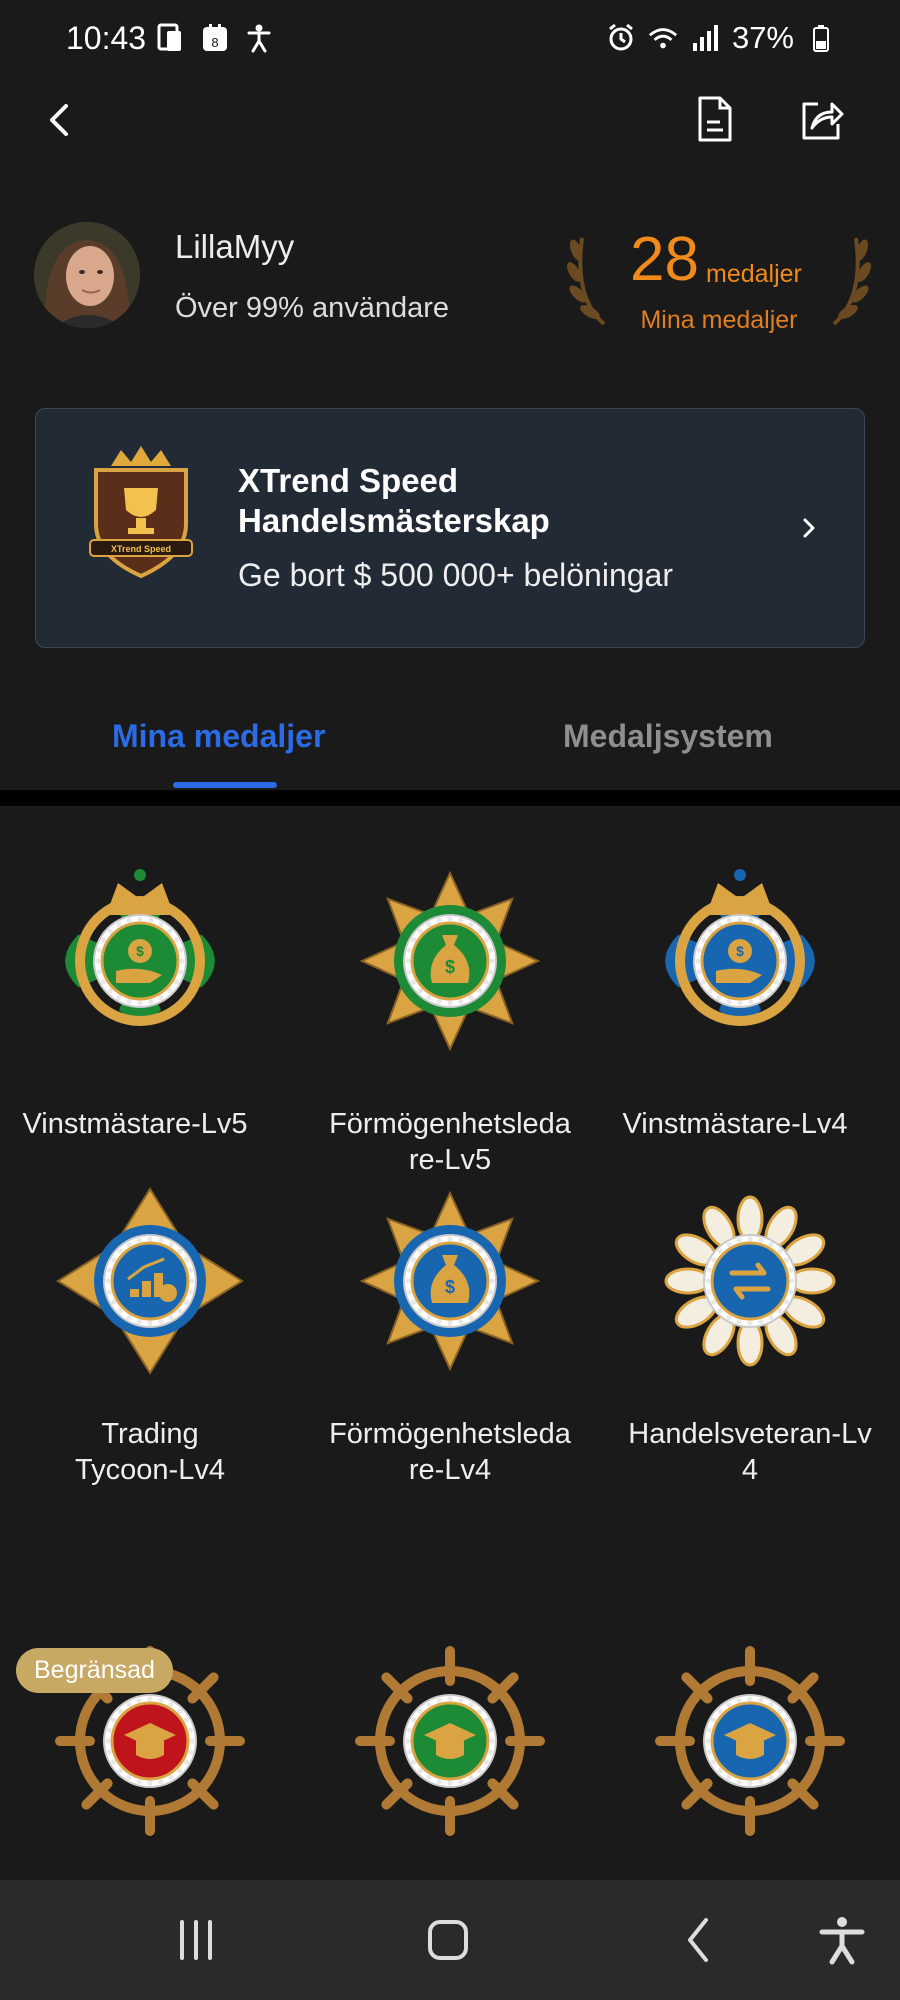  I want to click on medal-count: 28 medaljer Mina medaljer, so click(719, 278).